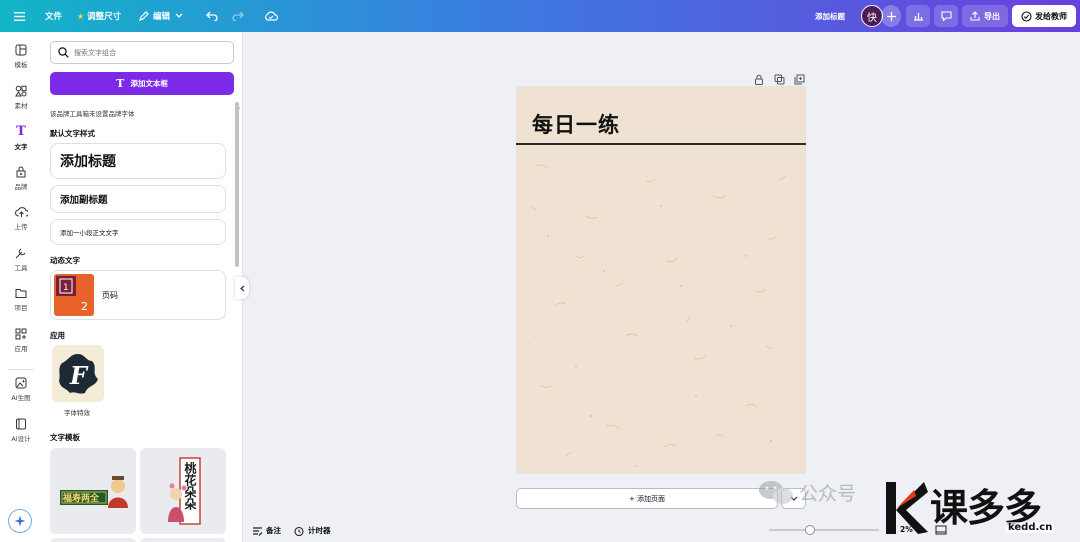  I want to click on search-input, so click(149, 52).